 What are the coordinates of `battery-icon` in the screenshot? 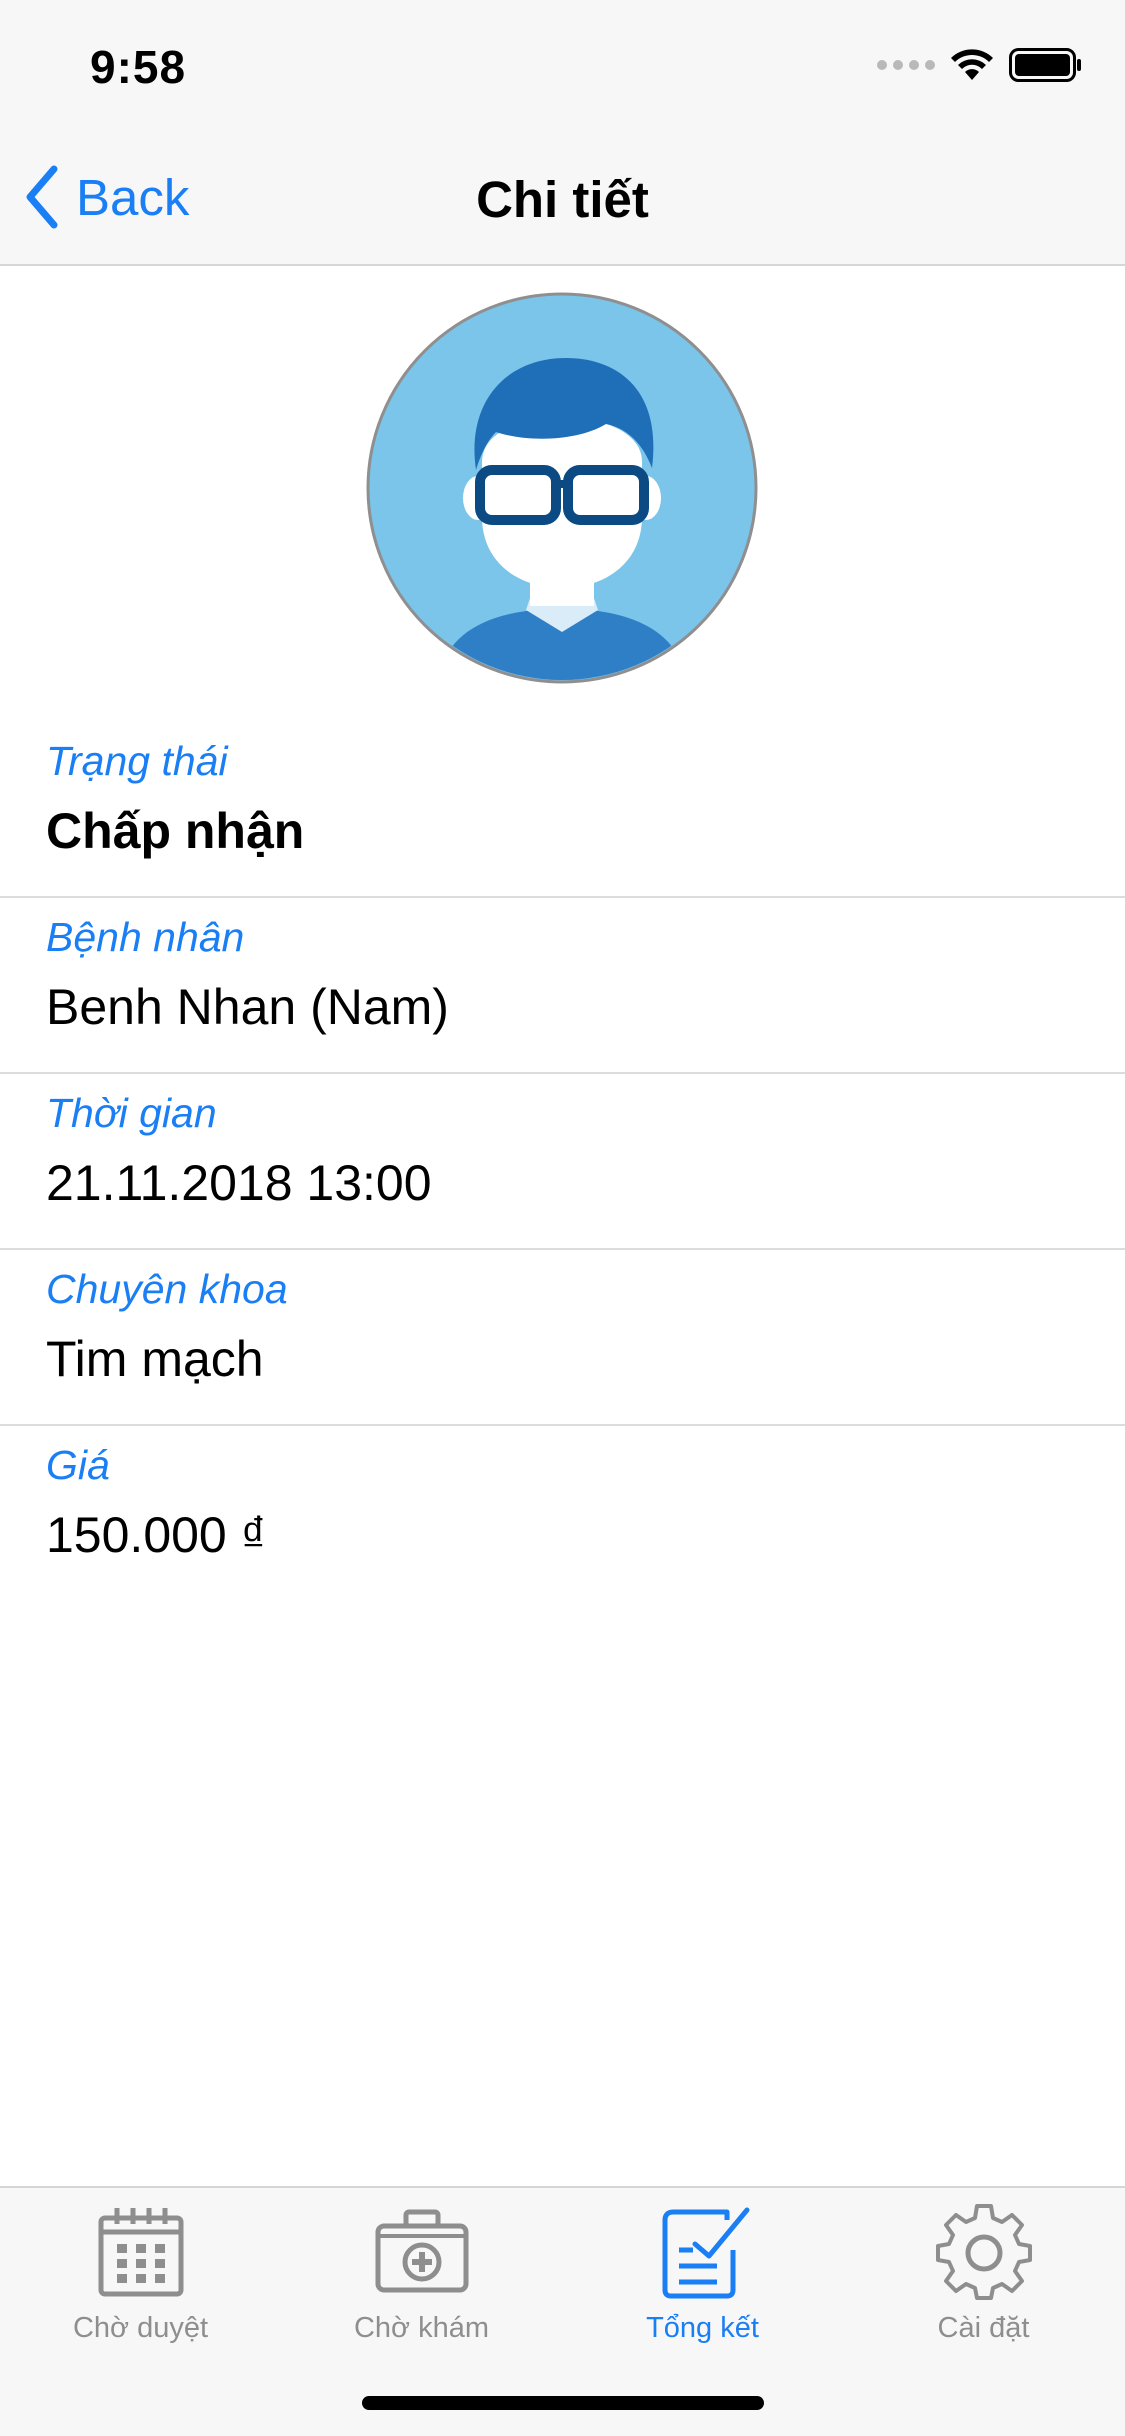 It's located at (1045, 65).